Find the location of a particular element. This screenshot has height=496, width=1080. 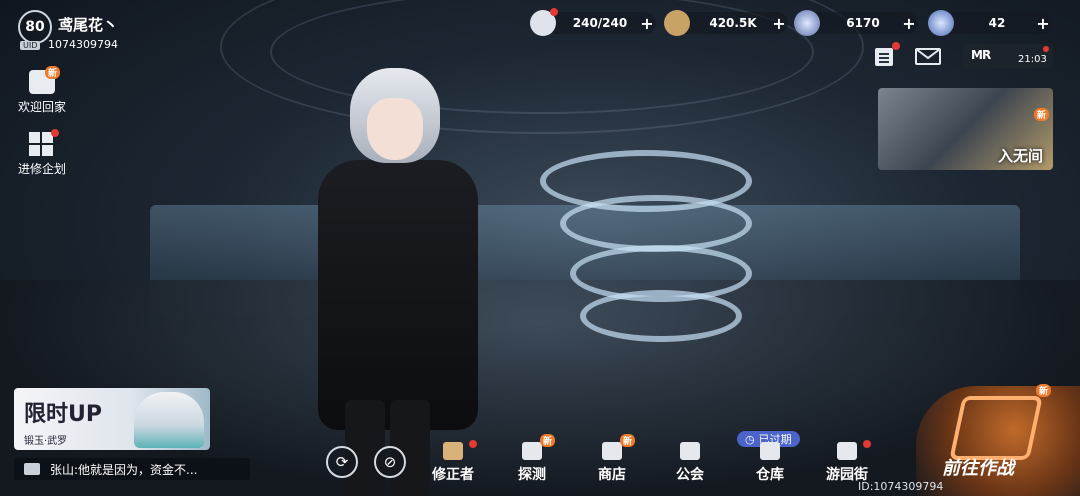

resource-crystal: 6170 + is located at coordinates (856, 23).